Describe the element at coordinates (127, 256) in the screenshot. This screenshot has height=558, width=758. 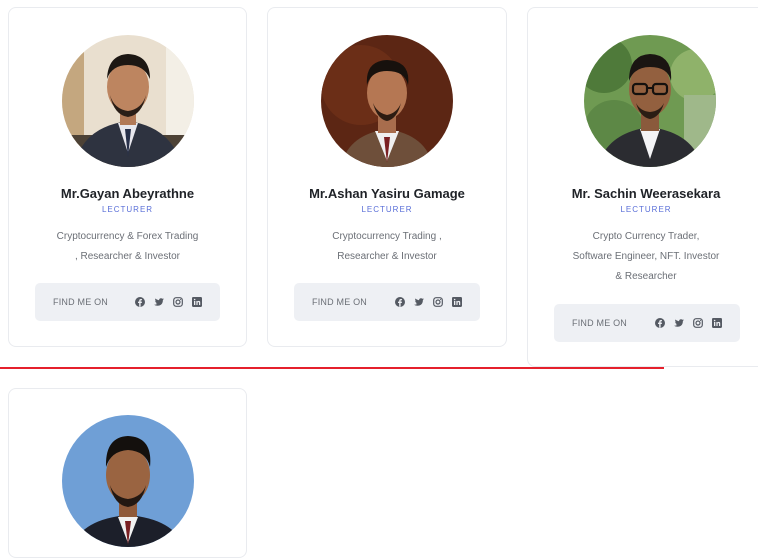
I see `description-line: , Researcher & Investor` at that location.